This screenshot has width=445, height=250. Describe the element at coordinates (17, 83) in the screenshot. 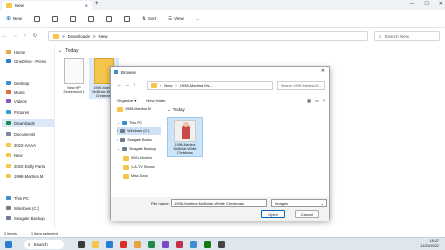

I see `sidebar-item-desktop: Desktop` at that location.